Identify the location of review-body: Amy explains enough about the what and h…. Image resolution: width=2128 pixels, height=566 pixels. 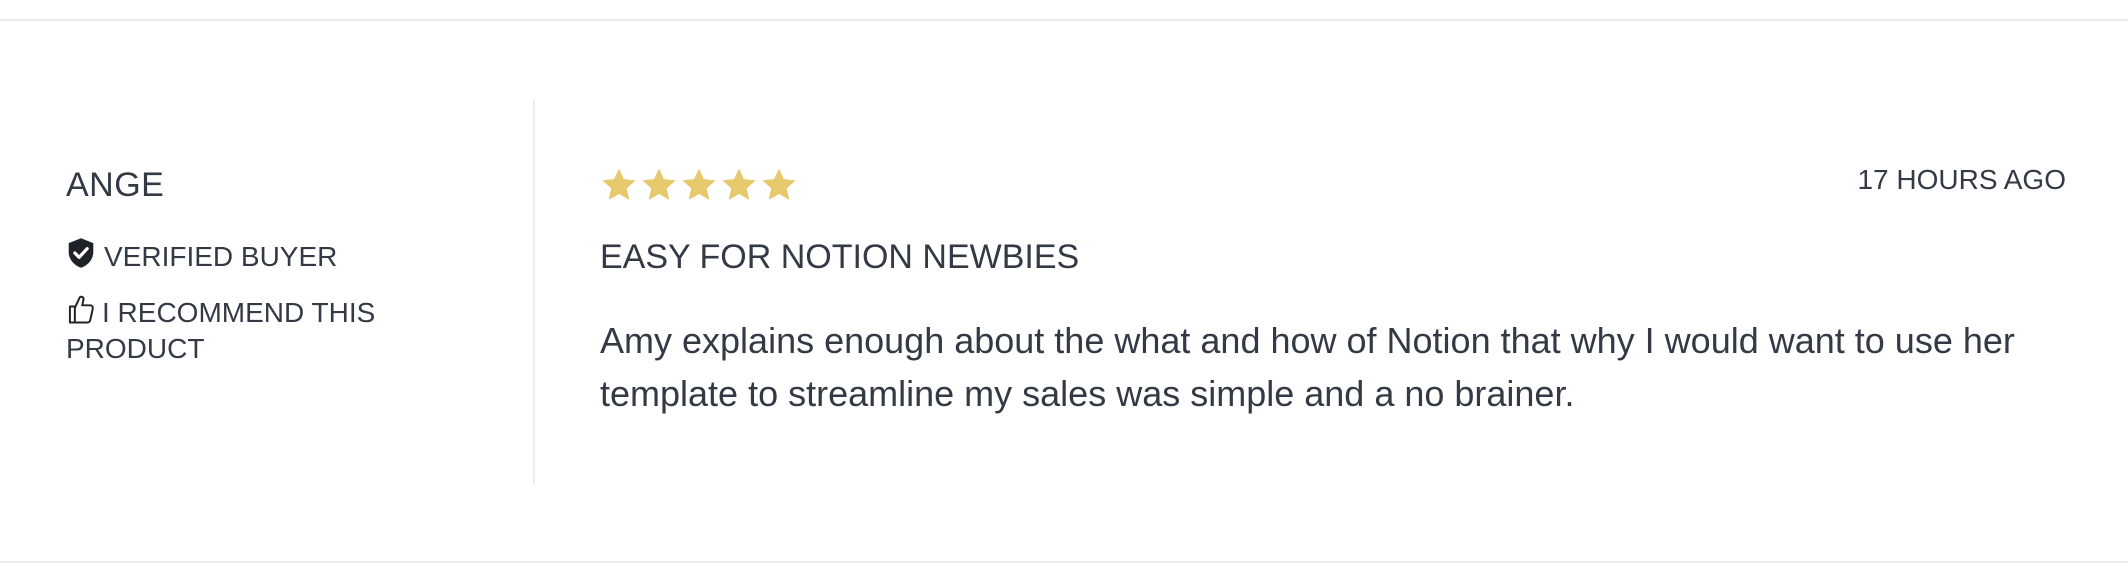
(1307, 367).